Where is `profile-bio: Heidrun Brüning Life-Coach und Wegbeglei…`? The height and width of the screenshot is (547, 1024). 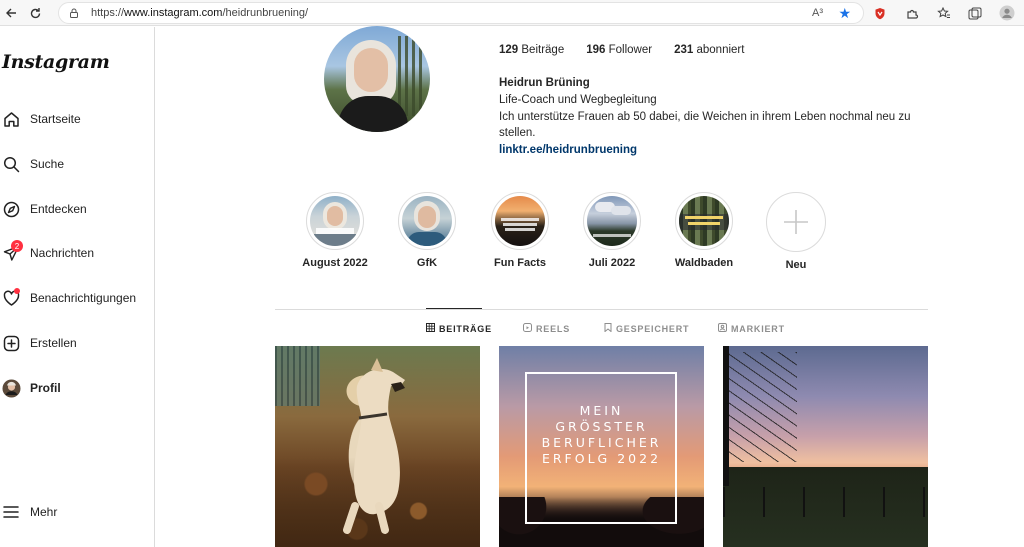 profile-bio: Heidrun Brüning Life-Coach und Wegbeglei… is located at coordinates (709, 117).